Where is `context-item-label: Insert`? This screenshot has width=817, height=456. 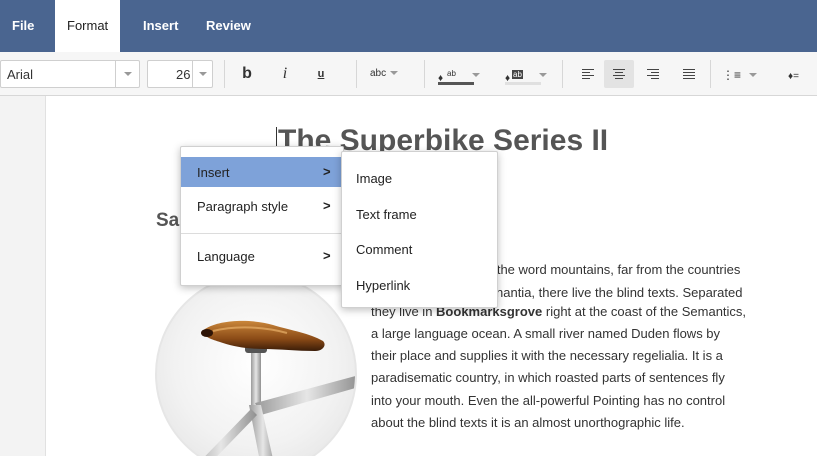 context-item-label: Insert is located at coordinates (213, 172).